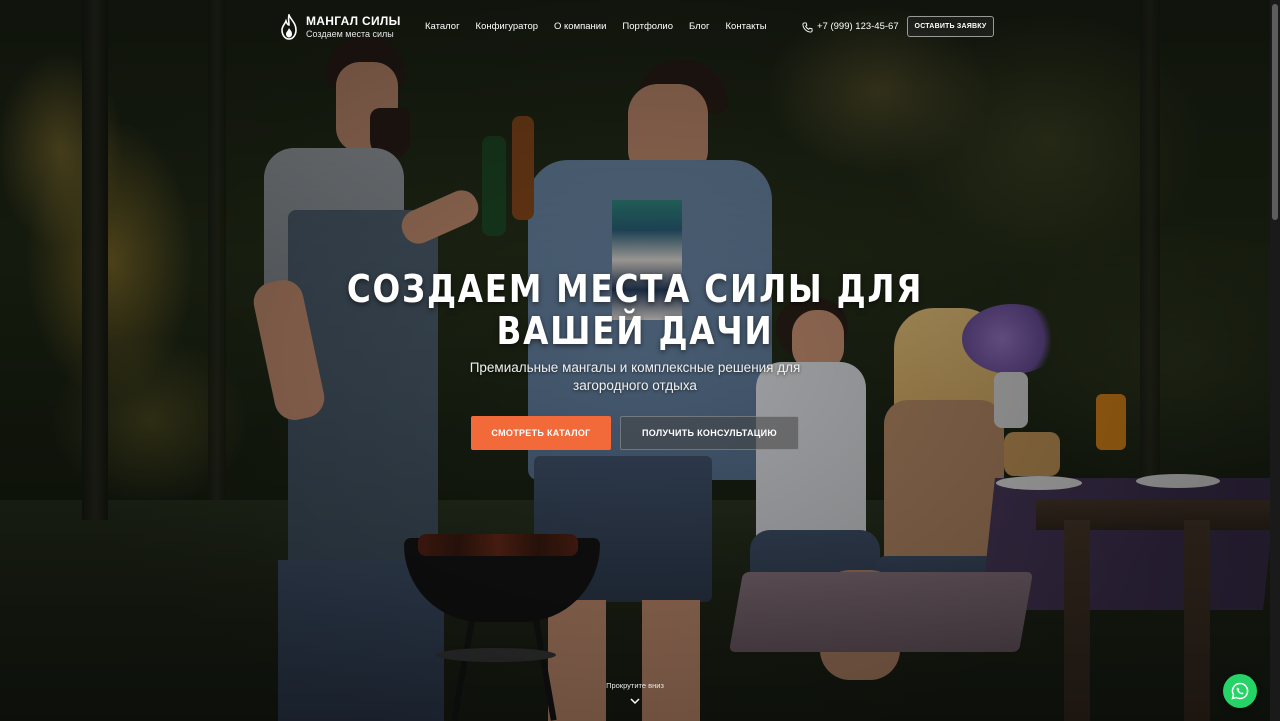 This screenshot has height=721, width=1280. Describe the element at coordinates (635, 310) in the screenshot. I see `hero-title: СОЗДАЕМ МЕСТА СИЛЫ ДЛЯ ВАШЕЙ ДАЧИ` at that location.